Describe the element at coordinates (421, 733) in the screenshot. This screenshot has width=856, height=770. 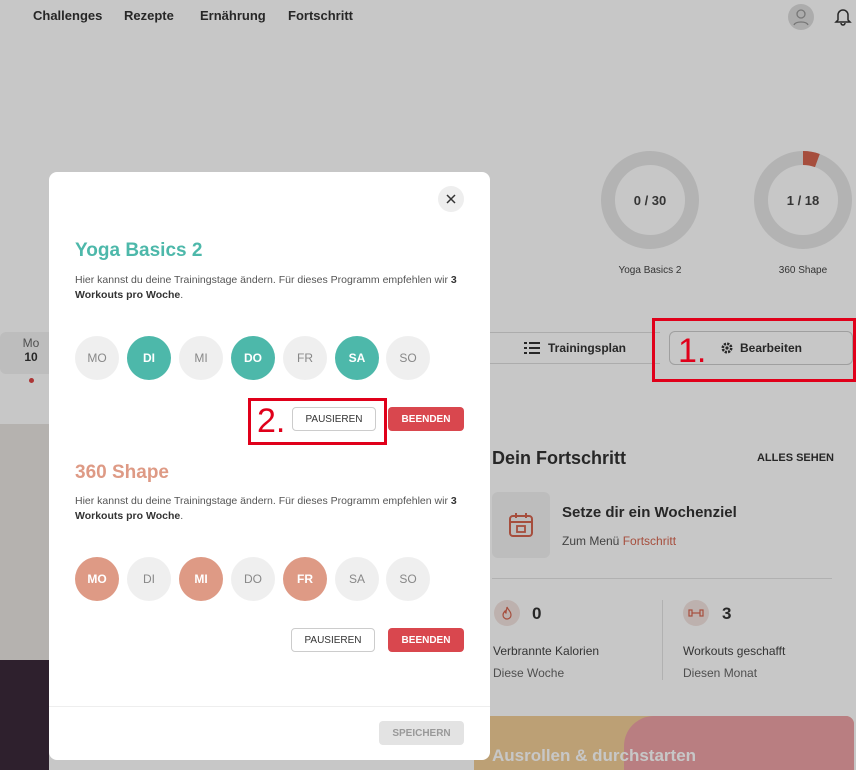
I see `save-button: SPEICHERN` at that location.